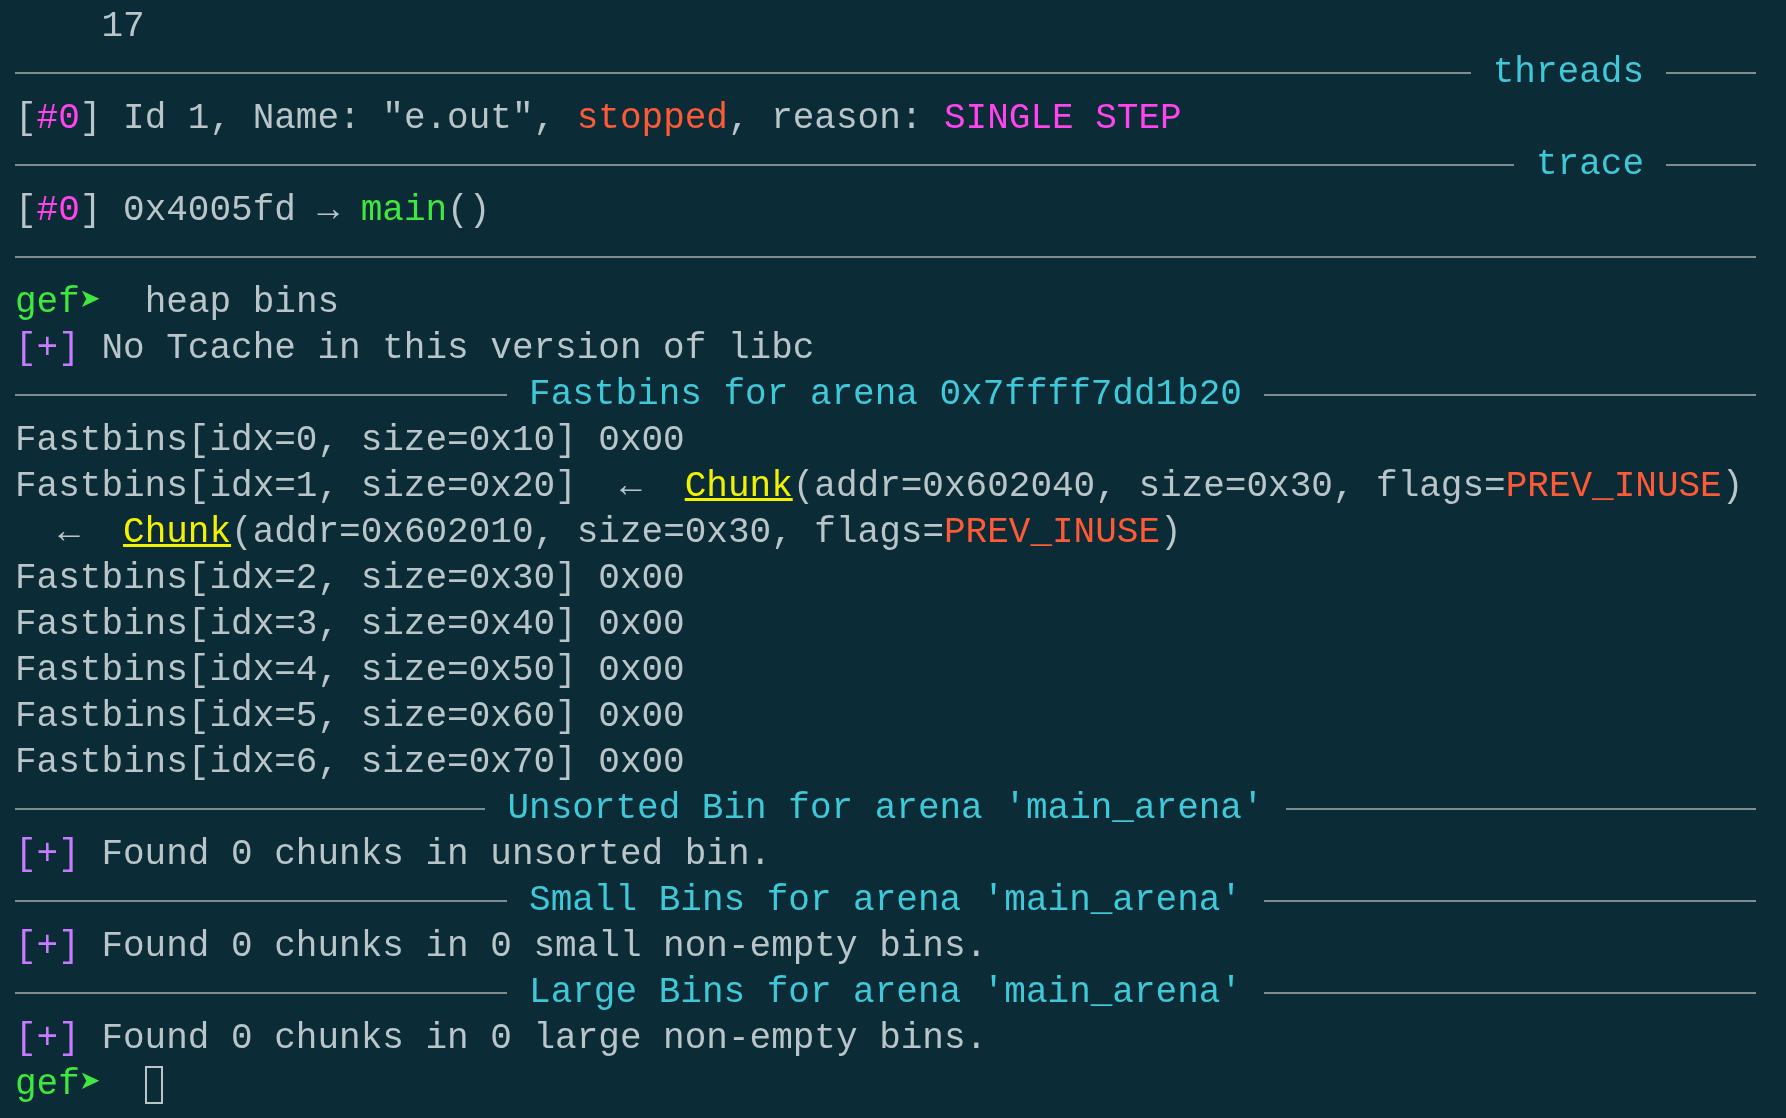 The width and height of the screenshot is (1786, 1118). Describe the element at coordinates (350, 671) in the screenshot. I see `terminal-line: Fastbins[idx=4, size=0x50] 0x00` at that location.